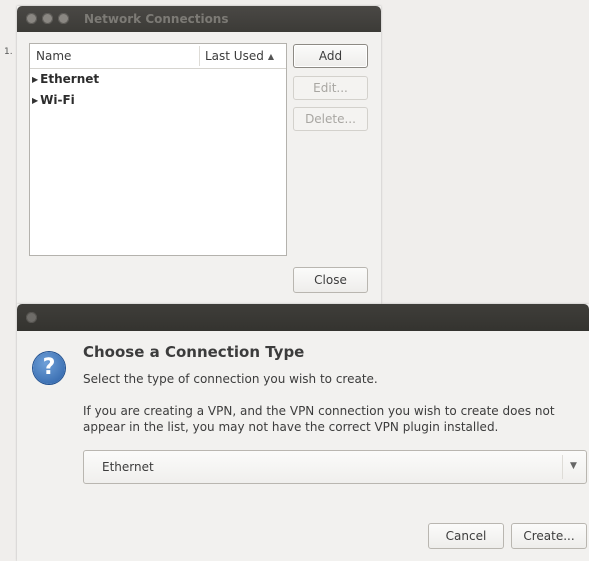 The width and height of the screenshot is (589, 561). I want to click on dialog-heading: Choose a Connection Type, so click(194, 352).